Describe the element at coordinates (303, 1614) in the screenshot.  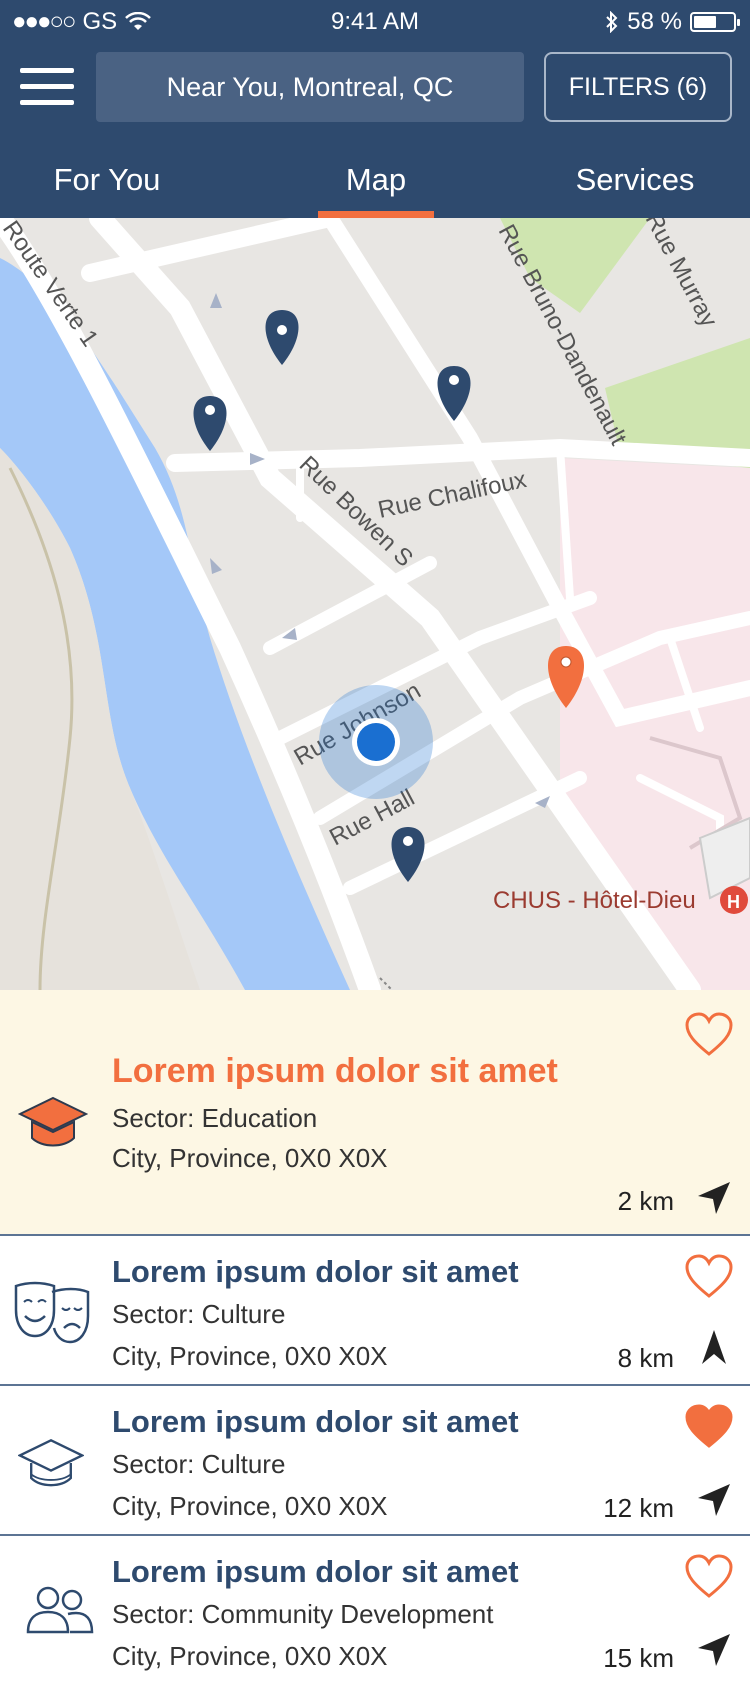
I see `result-sector: Sector: Community Development` at that location.